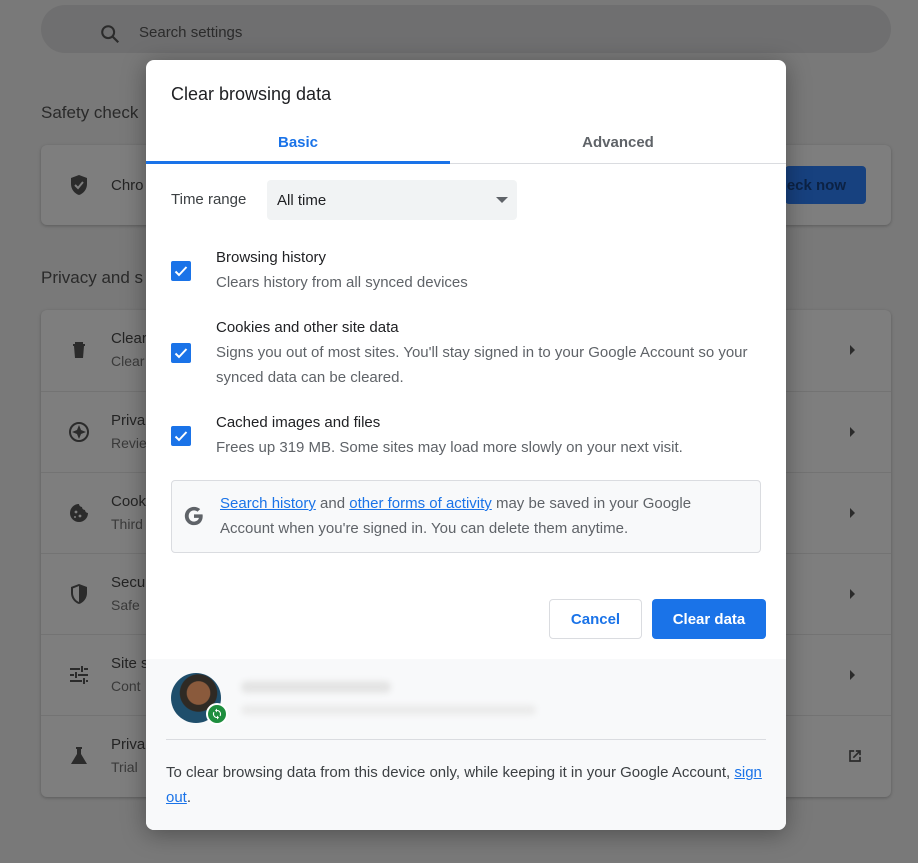 The image size is (918, 863). Describe the element at coordinates (502, 200) in the screenshot. I see `dropdown-arrow-icon` at that location.